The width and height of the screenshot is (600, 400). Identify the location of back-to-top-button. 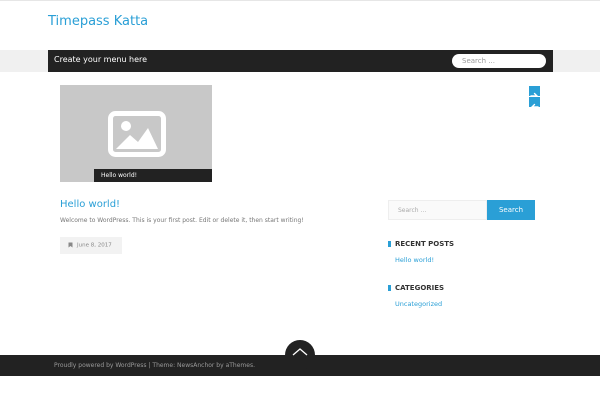
(300, 355).